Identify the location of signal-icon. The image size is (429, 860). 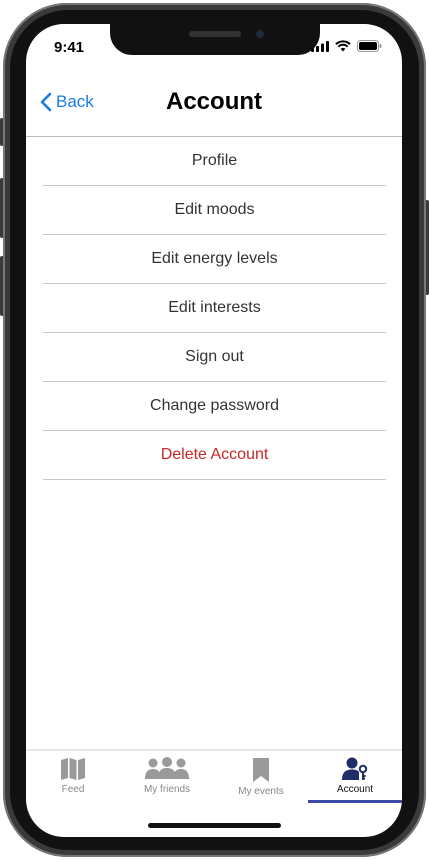
(320, 46).